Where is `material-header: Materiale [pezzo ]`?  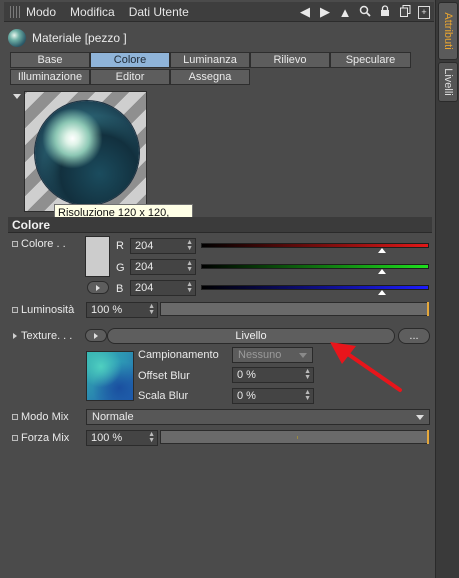
material-header: Materiale [pezzo ] is located at coordinates (67, 38).